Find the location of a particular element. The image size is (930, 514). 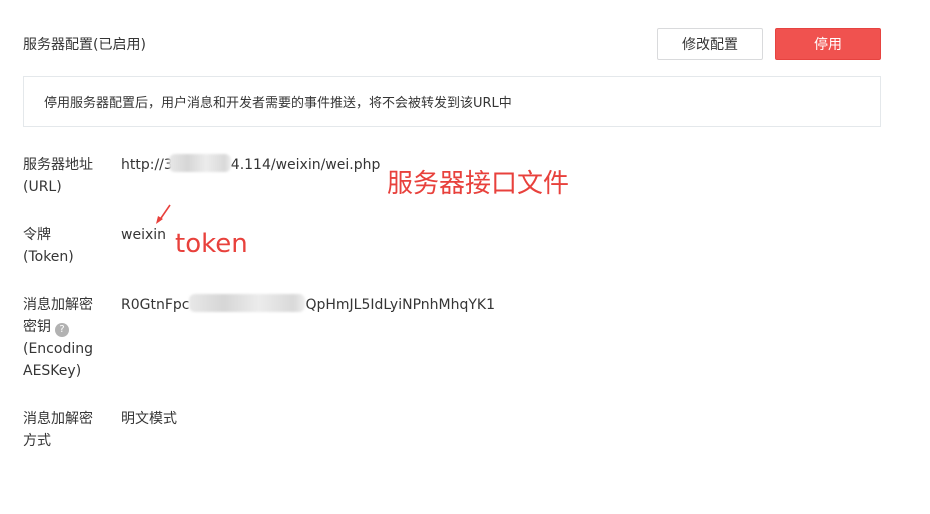

token-label-line1: 令牌 is located at coordinates (37, 235).